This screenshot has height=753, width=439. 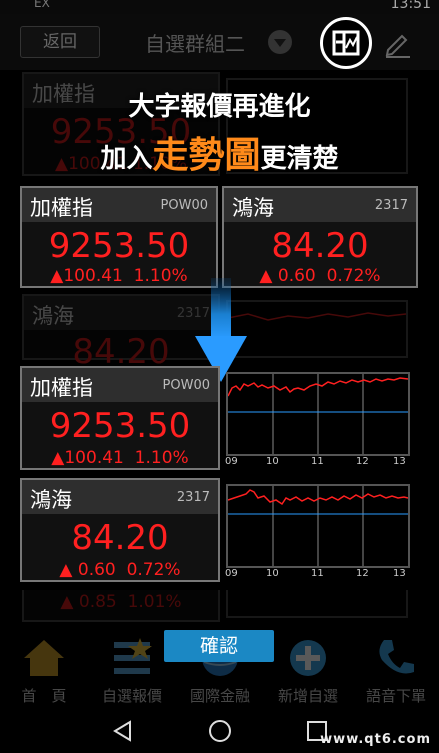 I want to click on chart-layout-icon, so click(x=346, y=43).